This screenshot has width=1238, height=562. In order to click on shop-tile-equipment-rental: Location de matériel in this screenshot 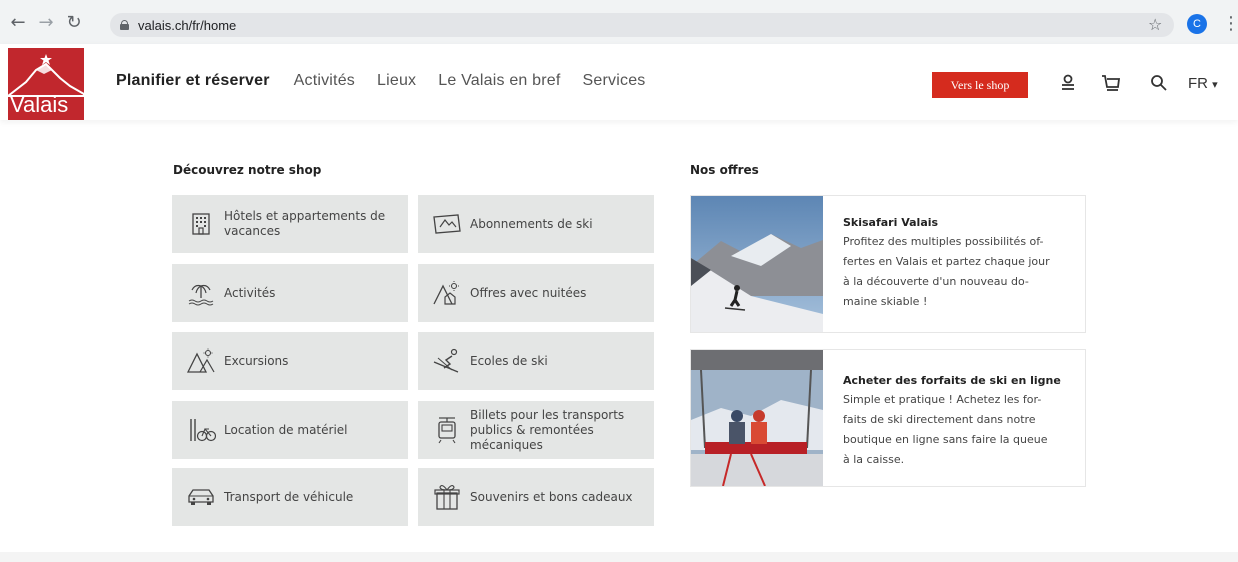, I will do `click(290, 430)`.